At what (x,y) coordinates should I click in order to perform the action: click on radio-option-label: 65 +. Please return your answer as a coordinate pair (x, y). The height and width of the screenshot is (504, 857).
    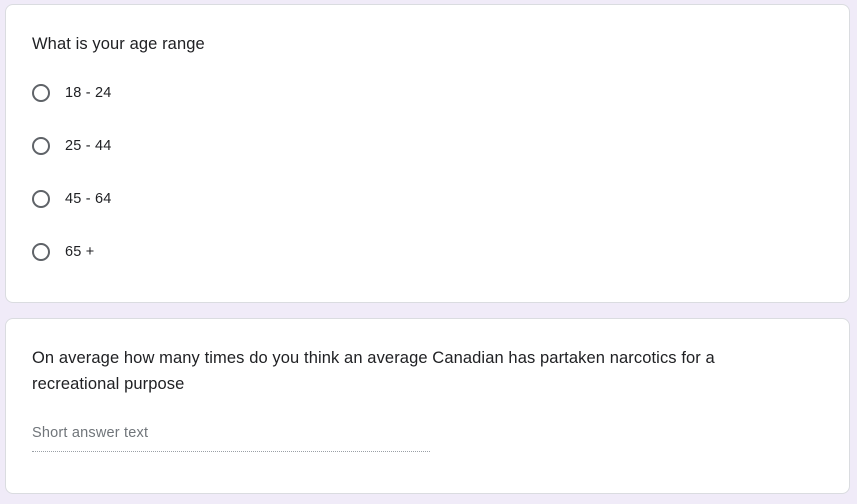
    Looking at the image, I should click on (80, 252).